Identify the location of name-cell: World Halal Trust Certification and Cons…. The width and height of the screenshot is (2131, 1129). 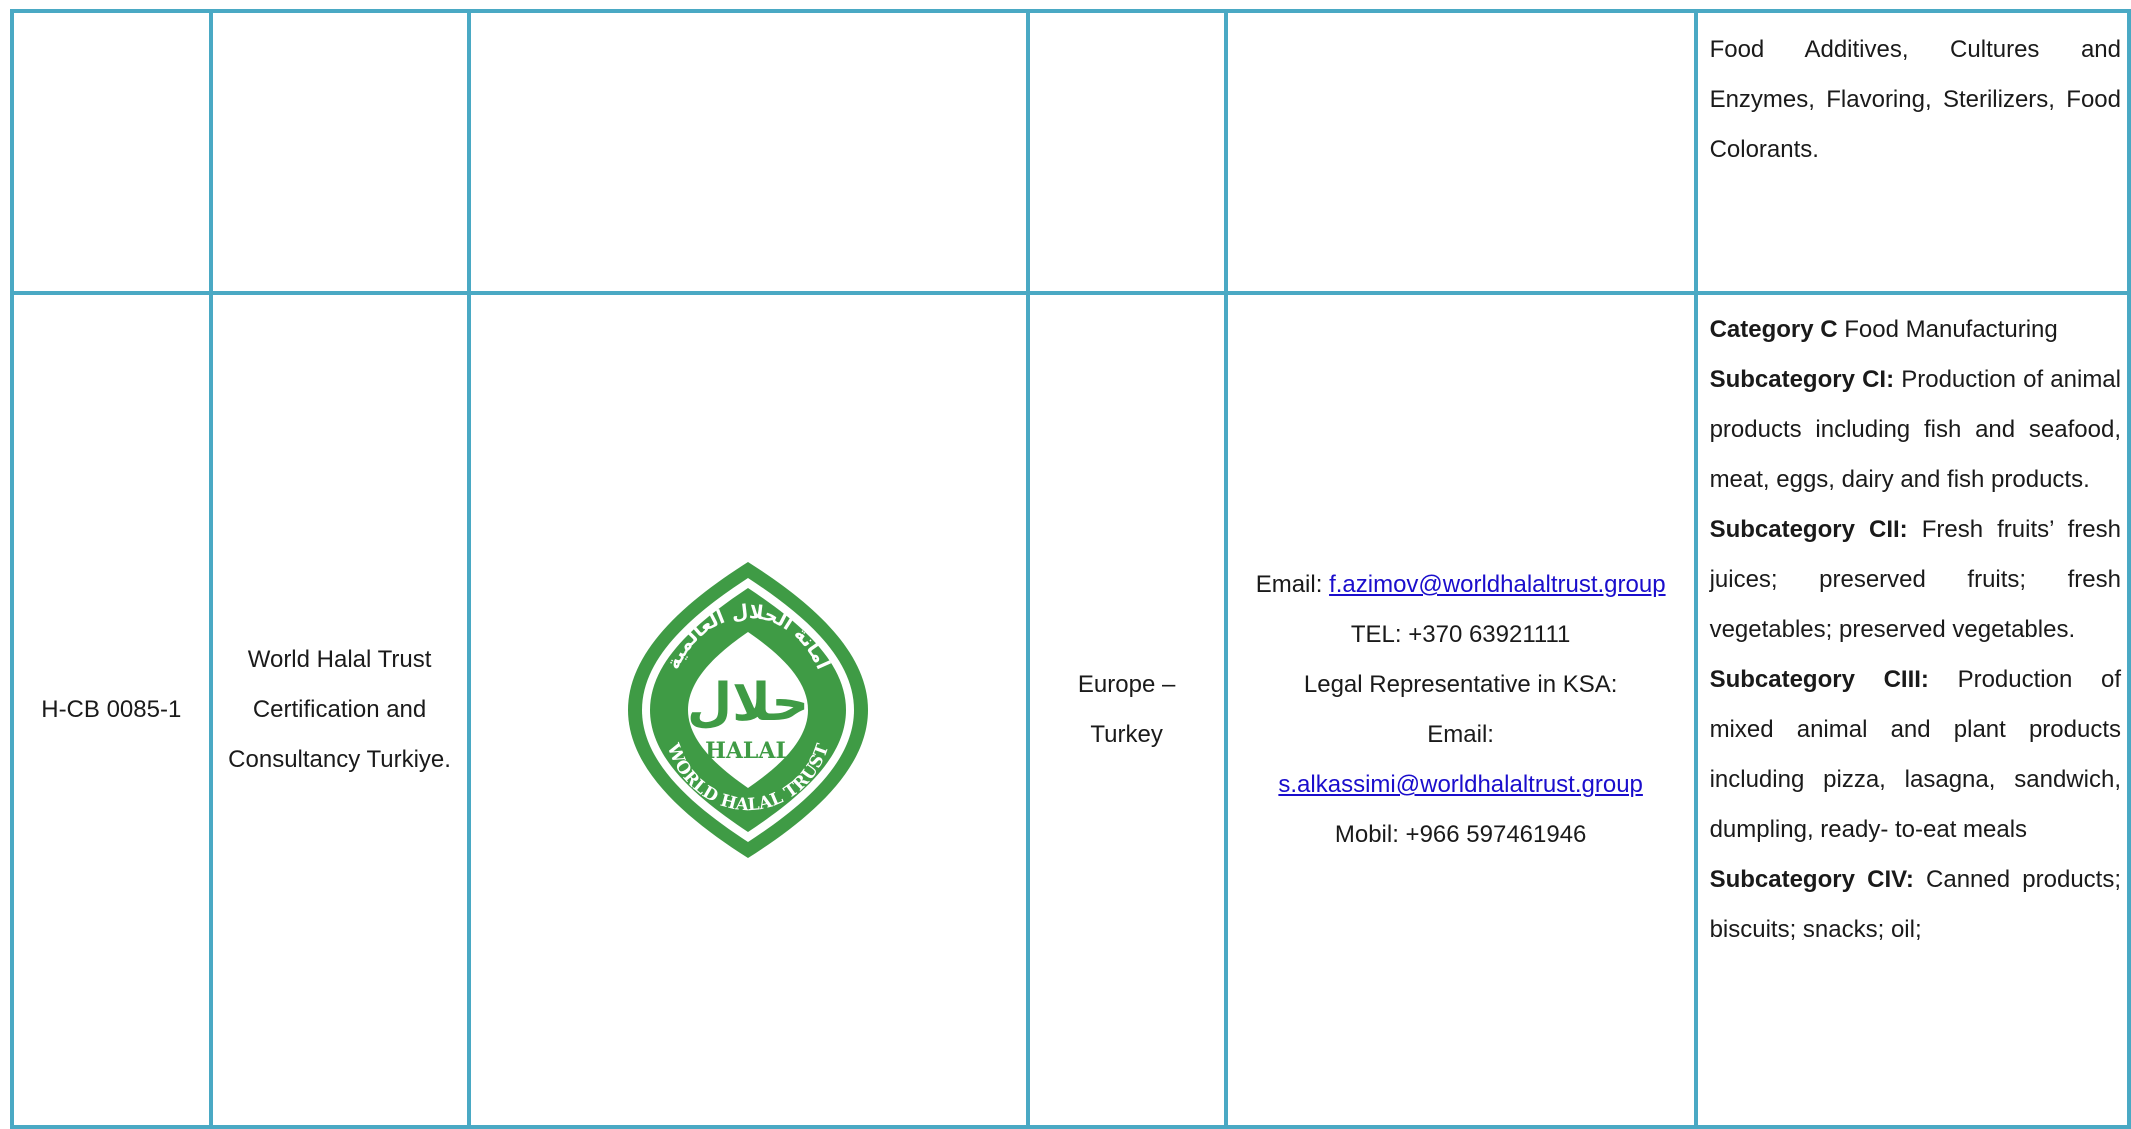
(339, 710).